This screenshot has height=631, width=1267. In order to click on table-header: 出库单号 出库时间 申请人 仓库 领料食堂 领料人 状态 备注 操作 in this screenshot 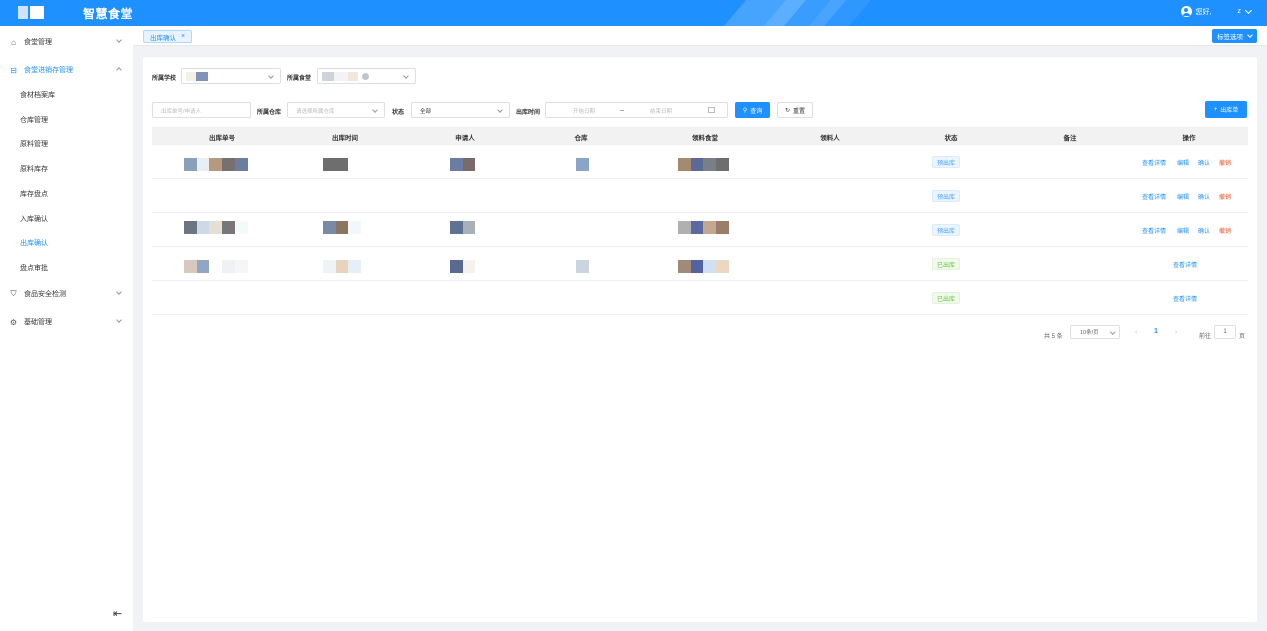, I will do `click(700, 136)`.